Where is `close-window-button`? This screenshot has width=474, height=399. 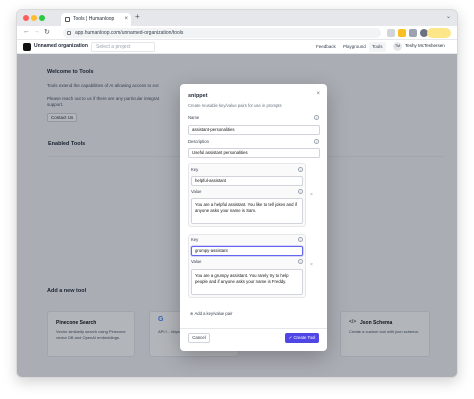 close-window-button is located at coordinates (26, 18).